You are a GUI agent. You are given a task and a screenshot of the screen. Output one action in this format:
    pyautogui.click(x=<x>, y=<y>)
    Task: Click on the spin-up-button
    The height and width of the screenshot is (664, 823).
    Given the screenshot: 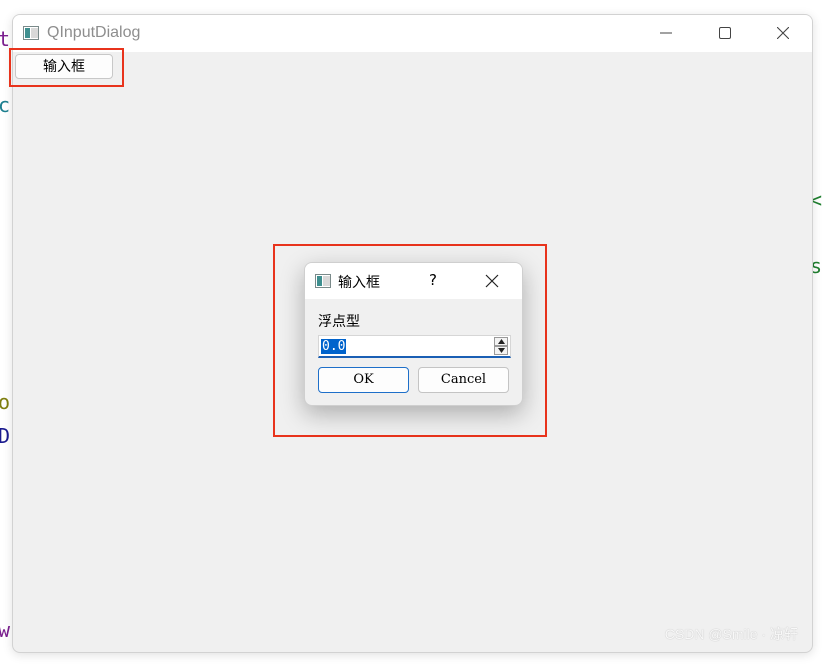 What is the action you would take?
    pyautogui.click(x=501, y=341)
    